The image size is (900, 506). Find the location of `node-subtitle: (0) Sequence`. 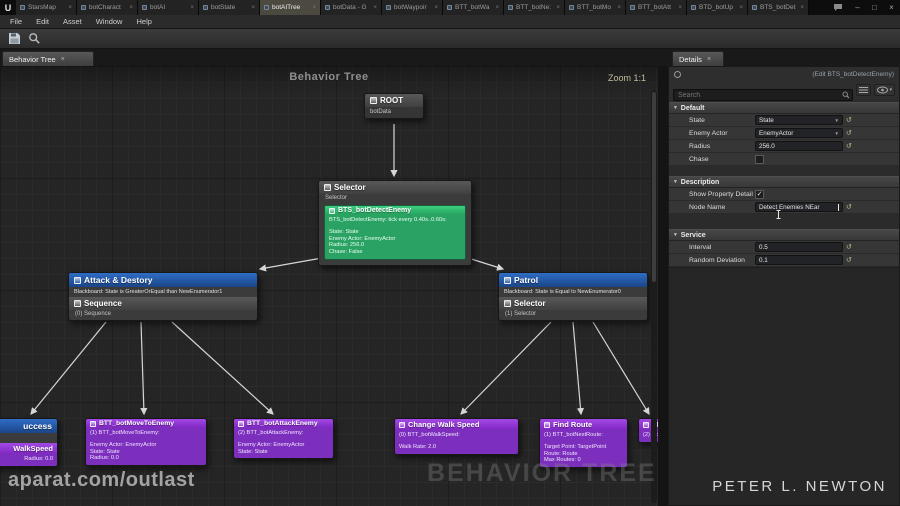

node-subtitle: (0) Sequence is located at coordinates (93, 314).